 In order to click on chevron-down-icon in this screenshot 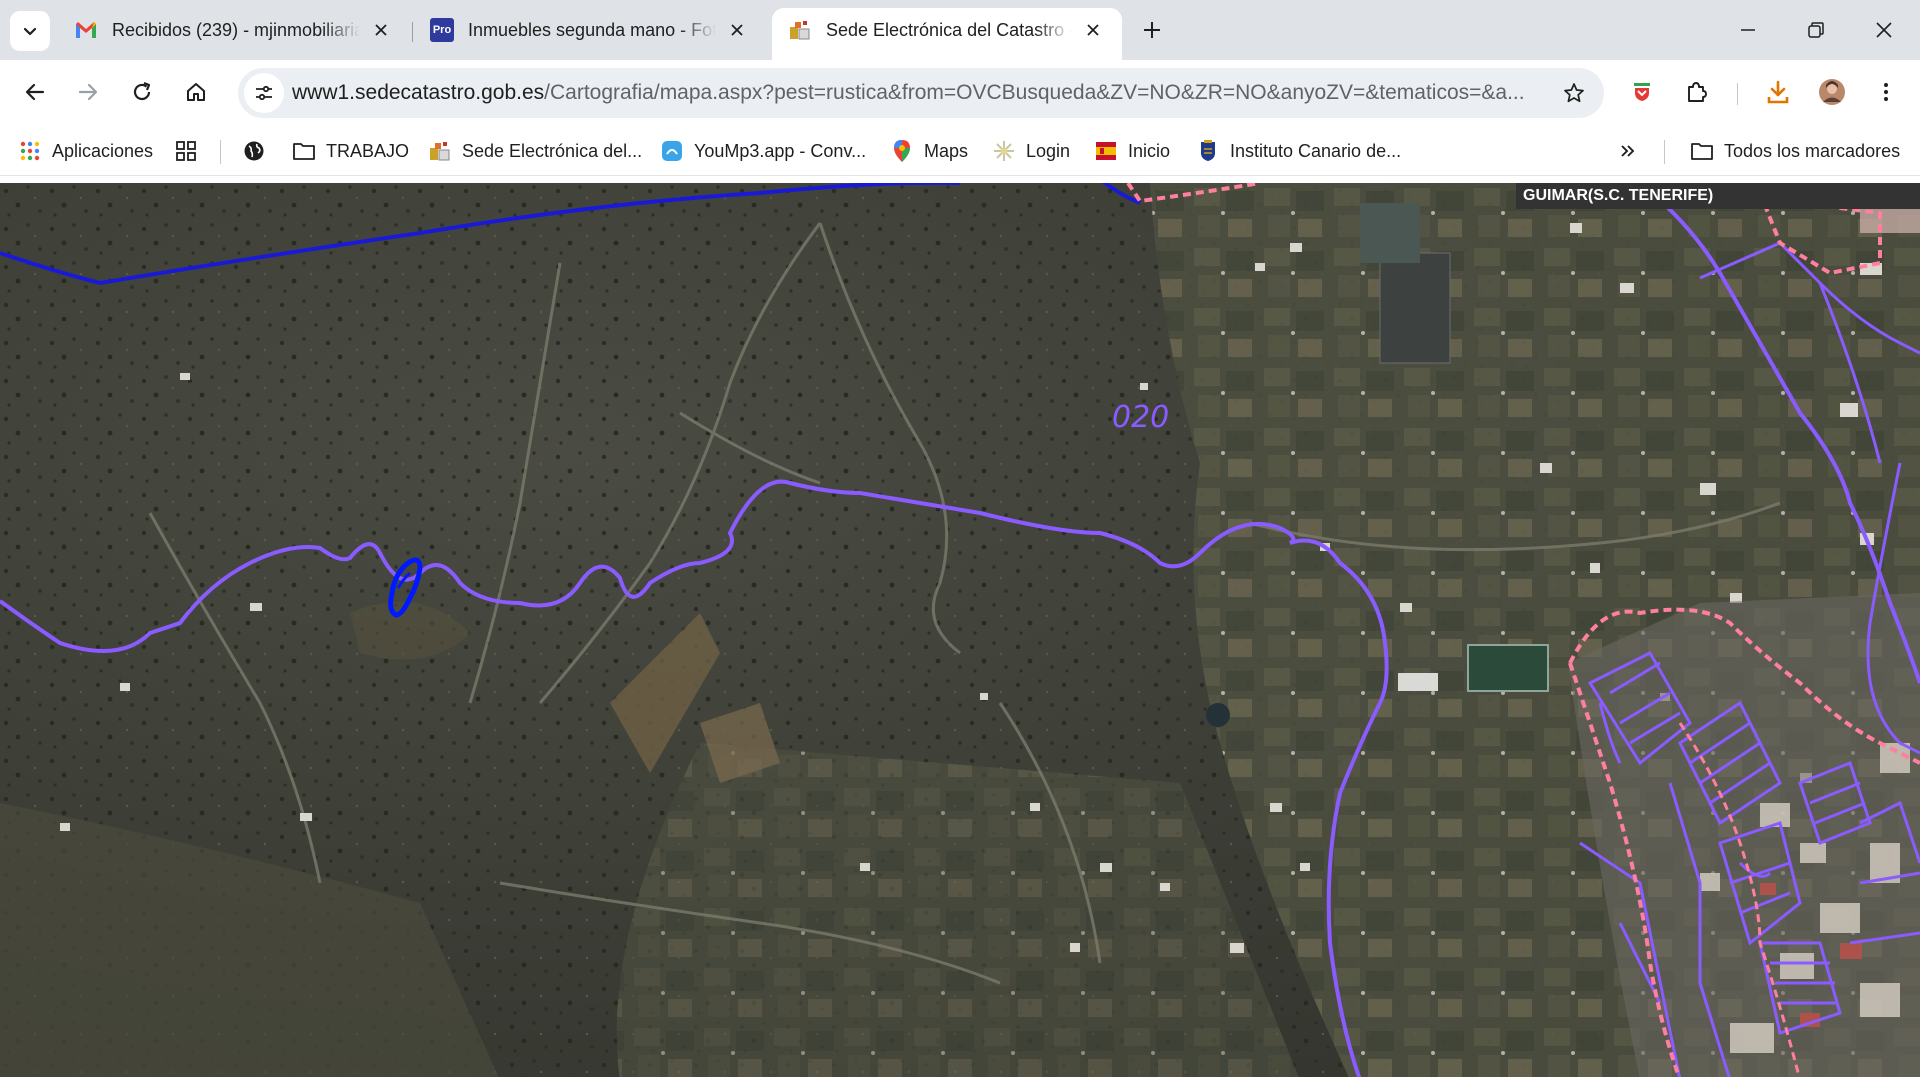, I will do `click(30, 31)`.